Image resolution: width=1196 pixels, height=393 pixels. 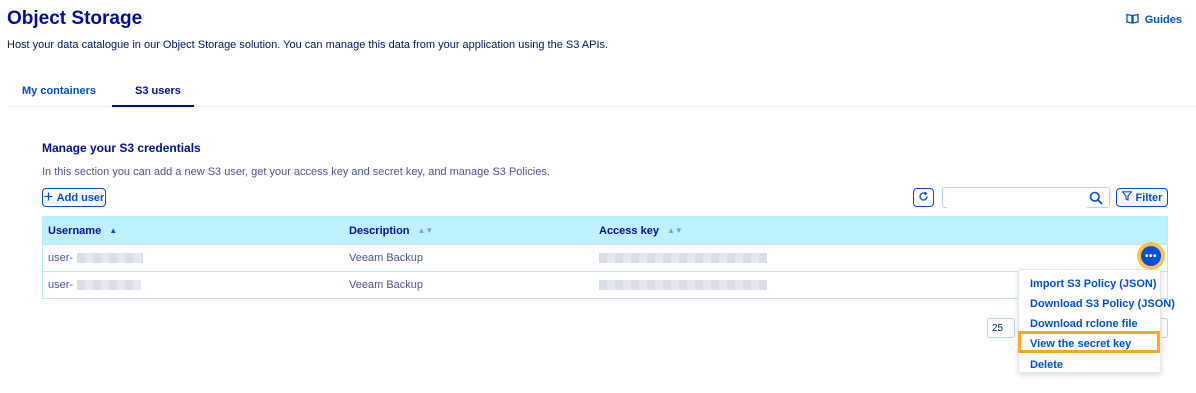 I want to click on active-tab-indicator, so click(x=153, y=106).